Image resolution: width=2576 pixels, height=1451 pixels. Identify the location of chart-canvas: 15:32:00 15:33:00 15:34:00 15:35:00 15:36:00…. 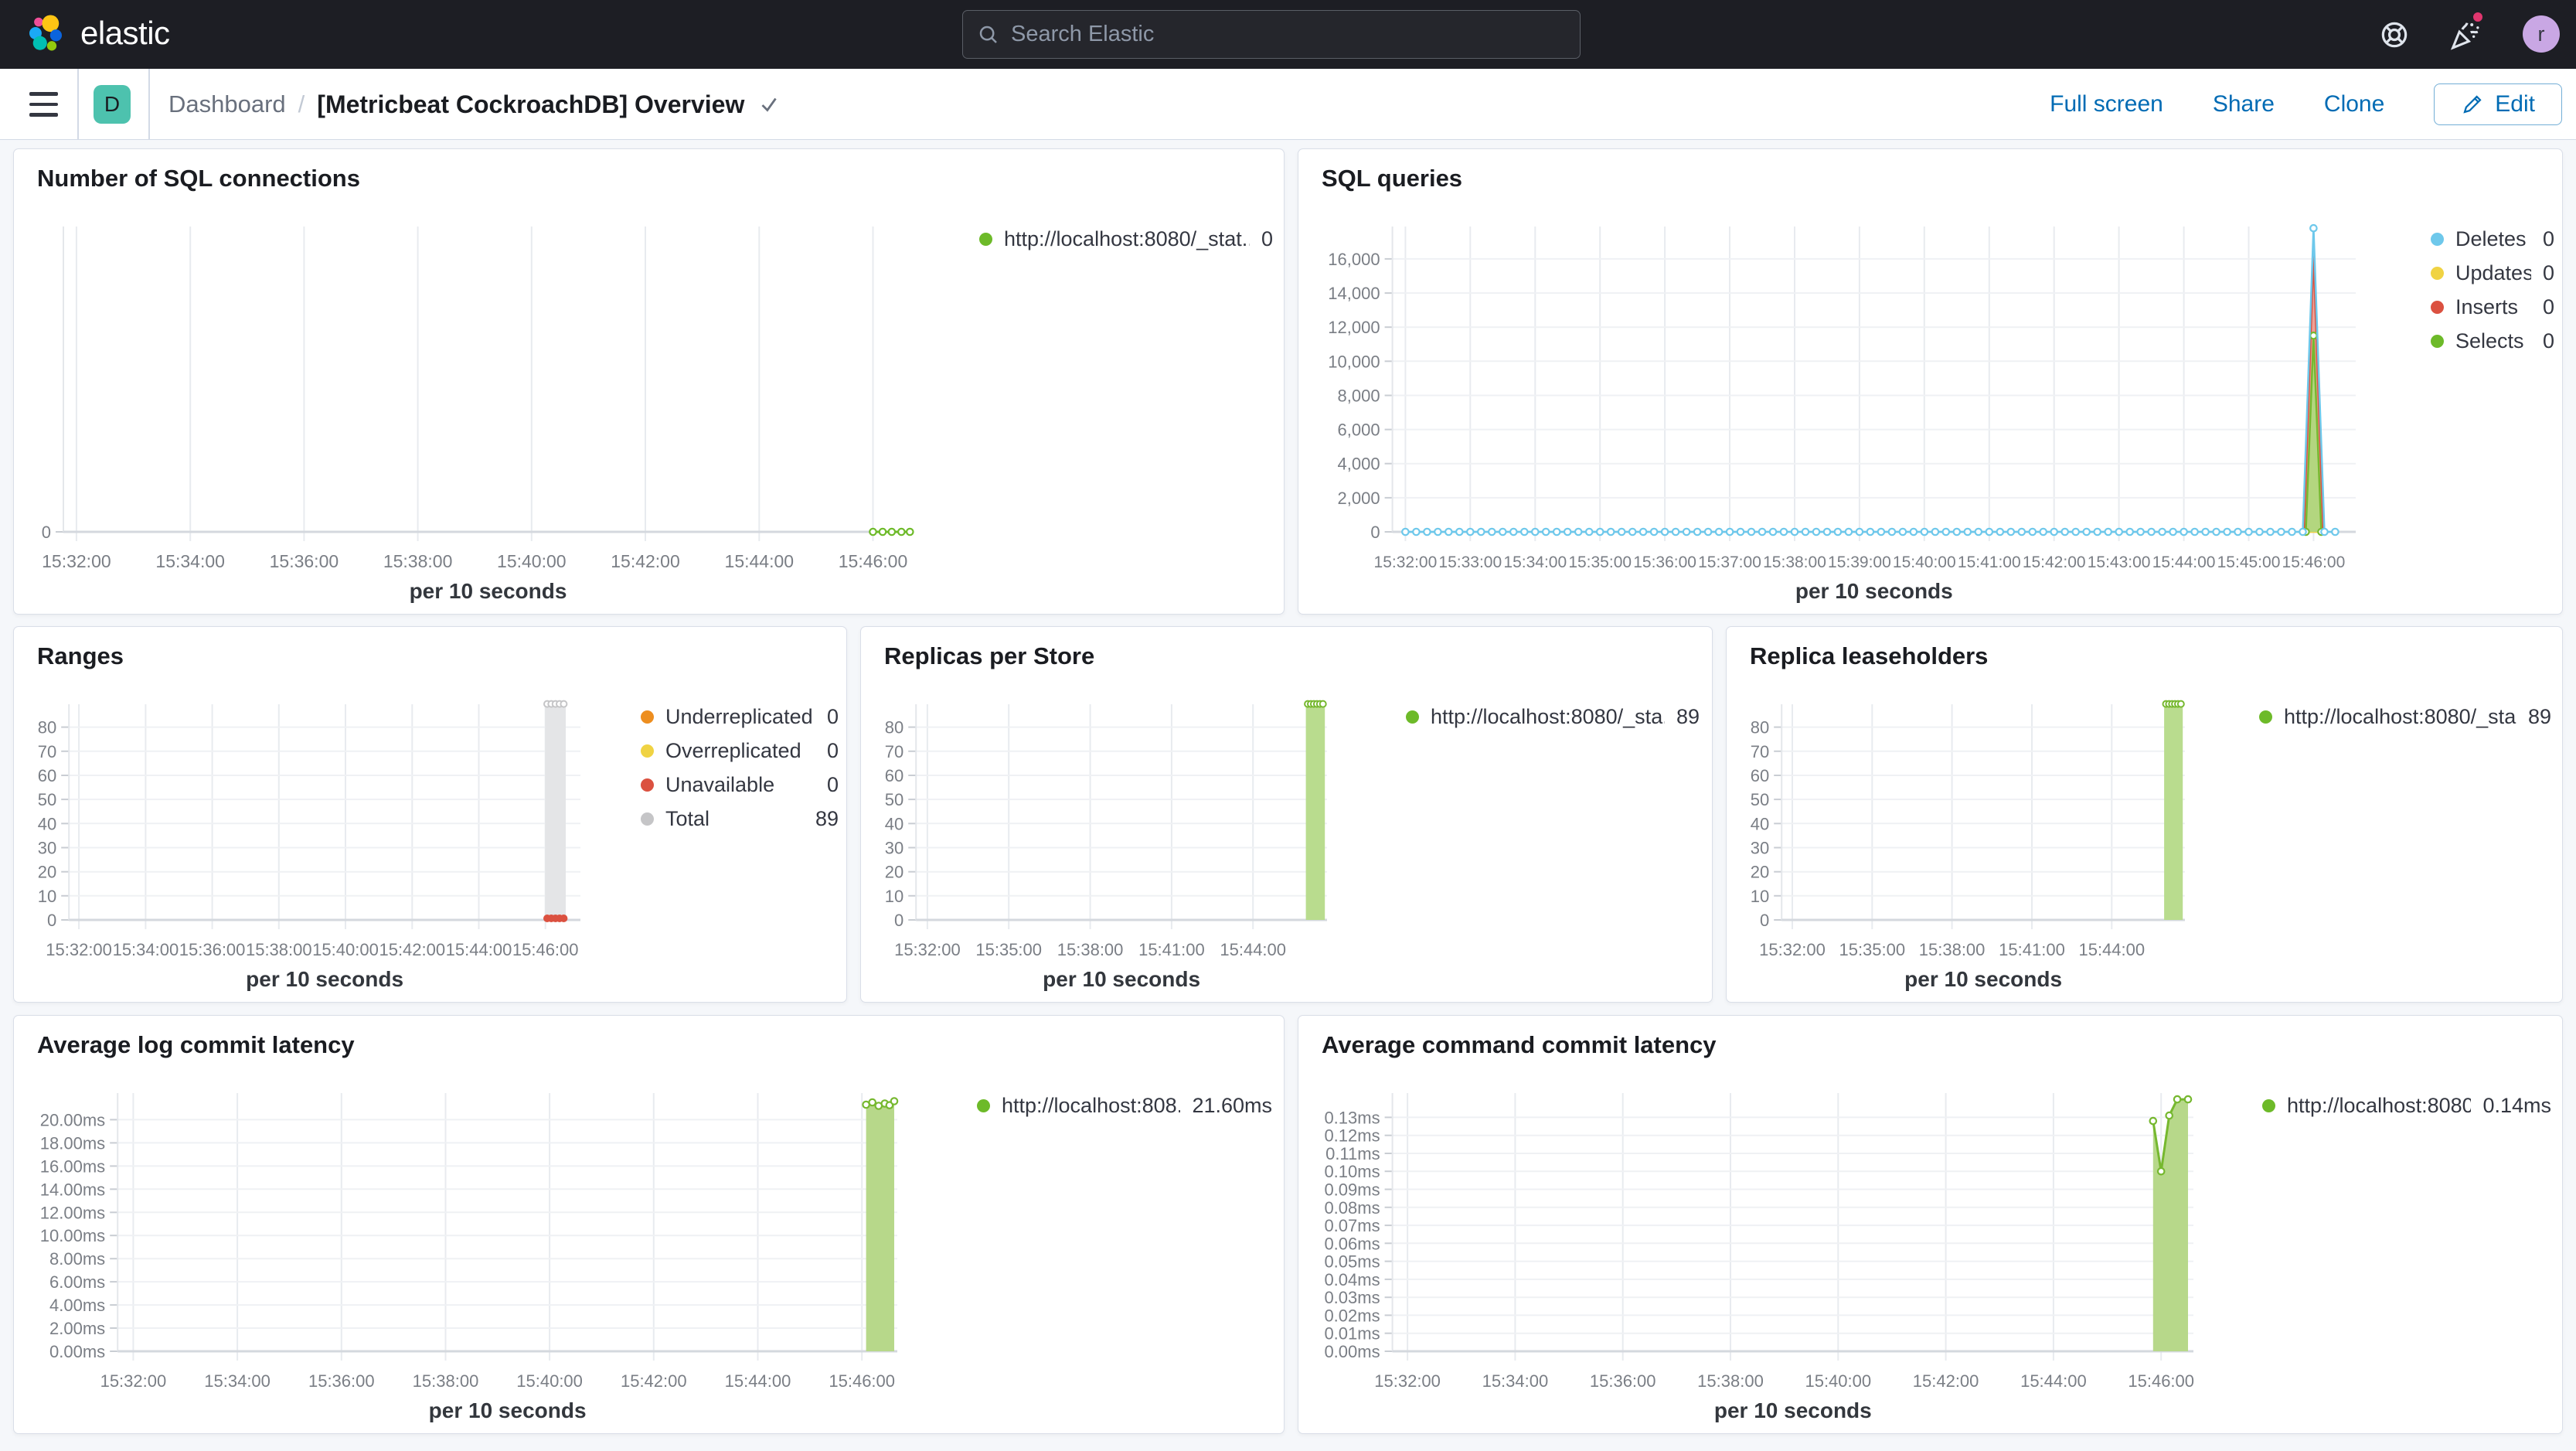
(1846, 414).